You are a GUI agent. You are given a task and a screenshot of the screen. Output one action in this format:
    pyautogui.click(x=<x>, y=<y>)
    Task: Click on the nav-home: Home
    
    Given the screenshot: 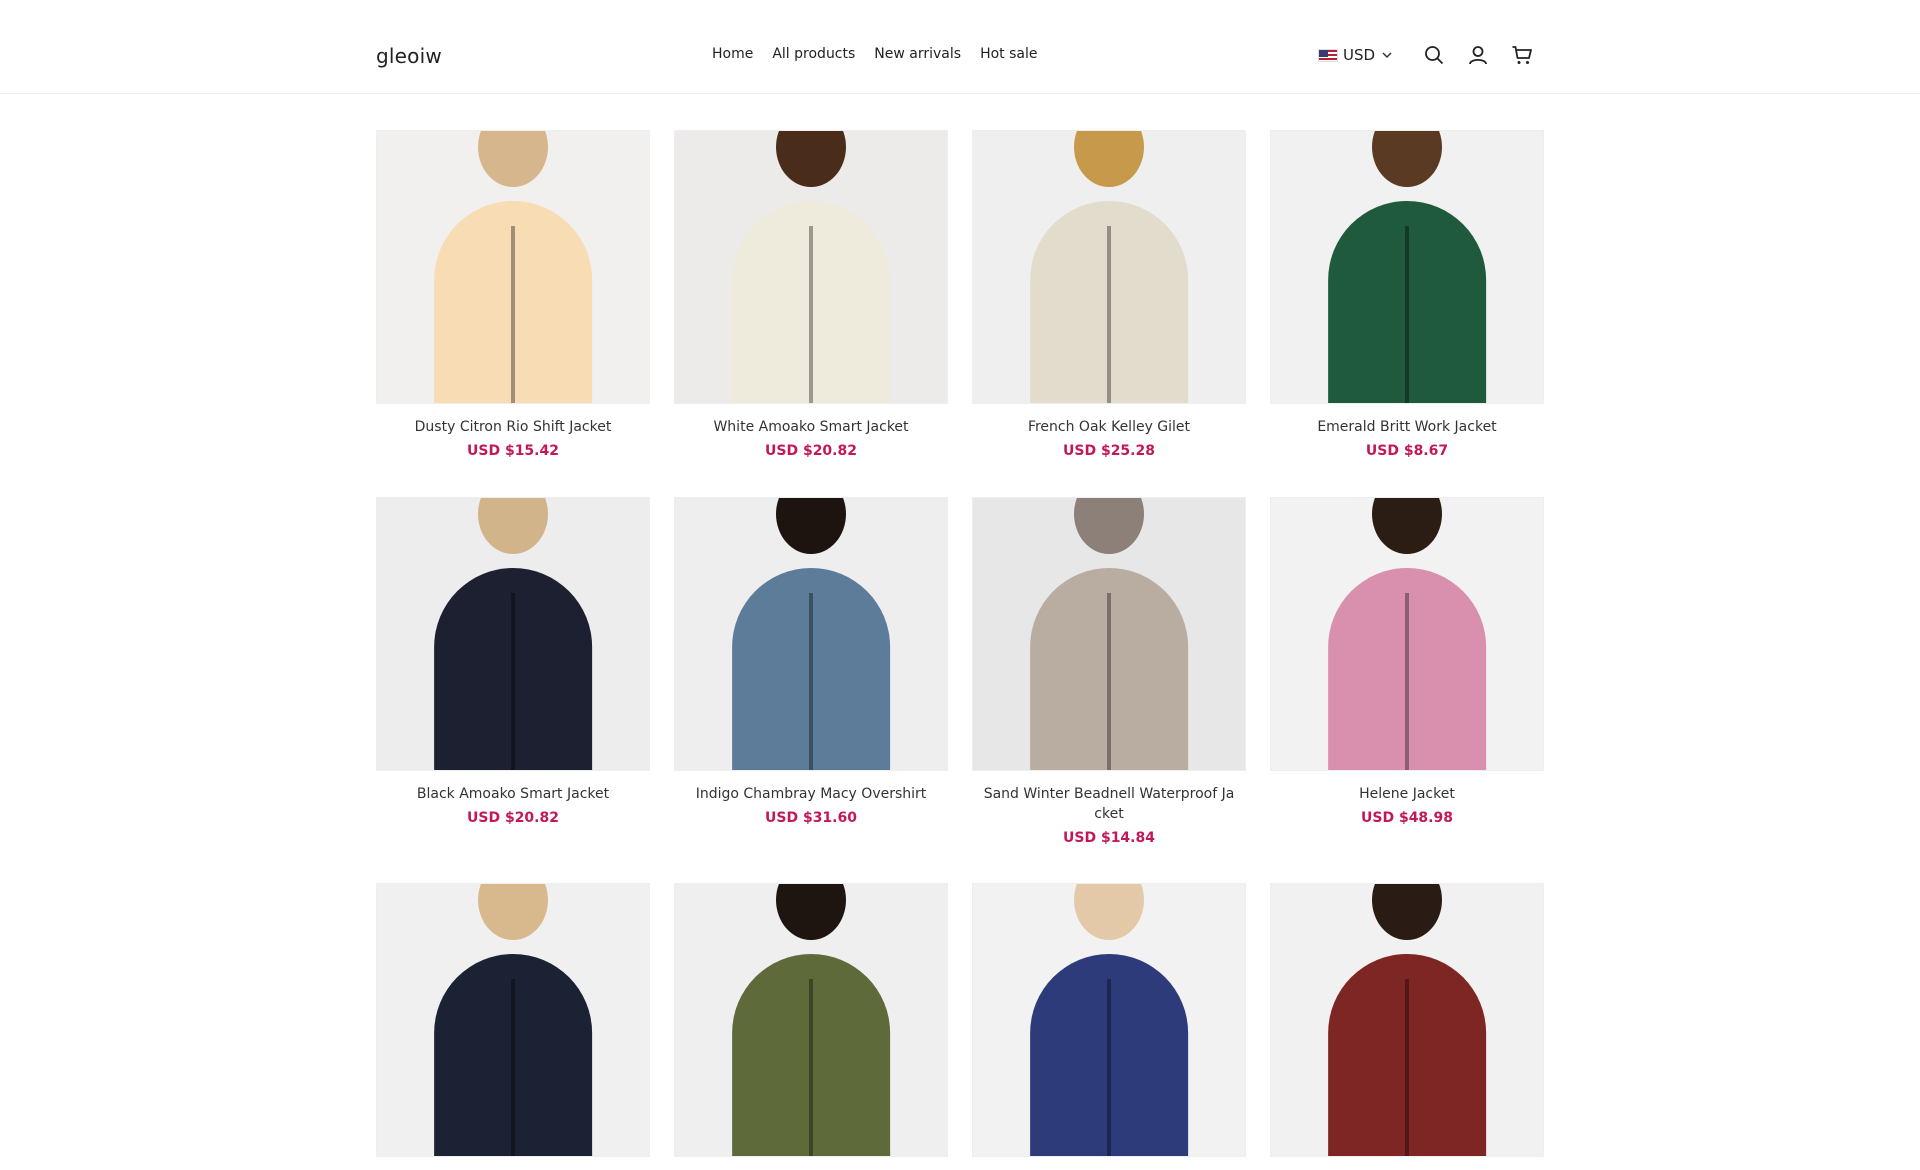 What is the action you would take?
    pyautogui.click(x=732, y=54)
    